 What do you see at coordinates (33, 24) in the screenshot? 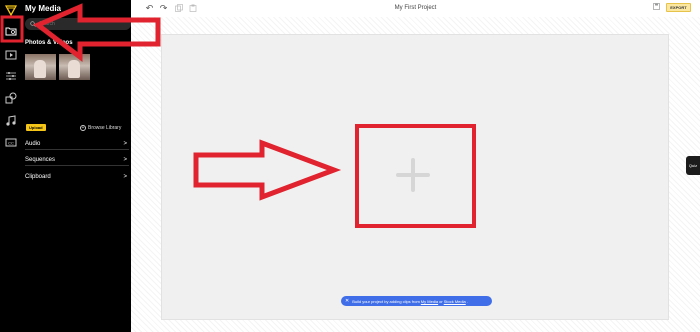
I see `search-icon` at bounding box center [33, 24].